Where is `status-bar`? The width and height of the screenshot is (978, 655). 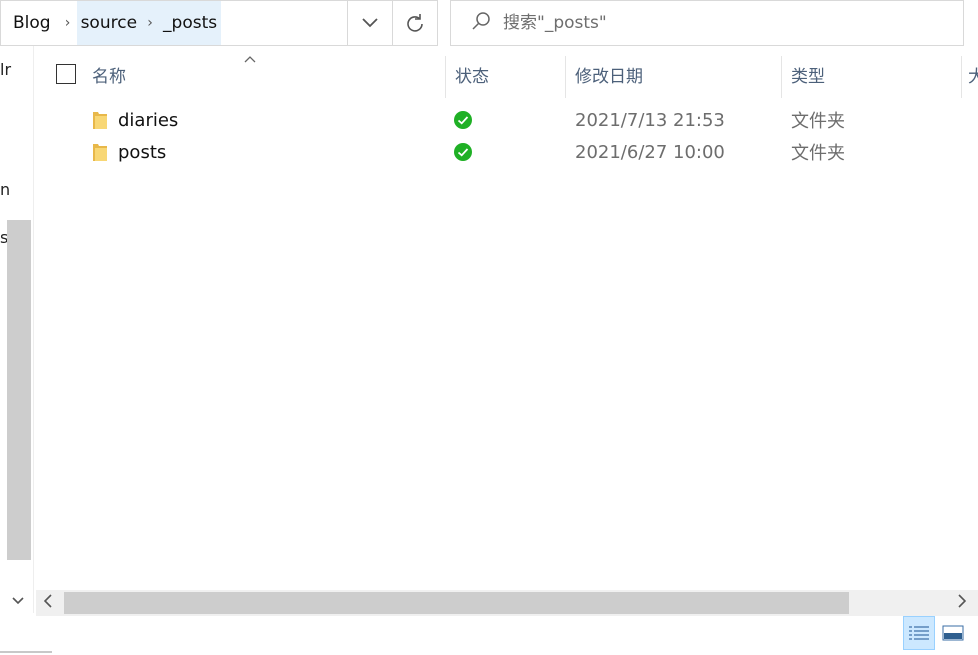
status-bar is located at coordinates (489, 635).